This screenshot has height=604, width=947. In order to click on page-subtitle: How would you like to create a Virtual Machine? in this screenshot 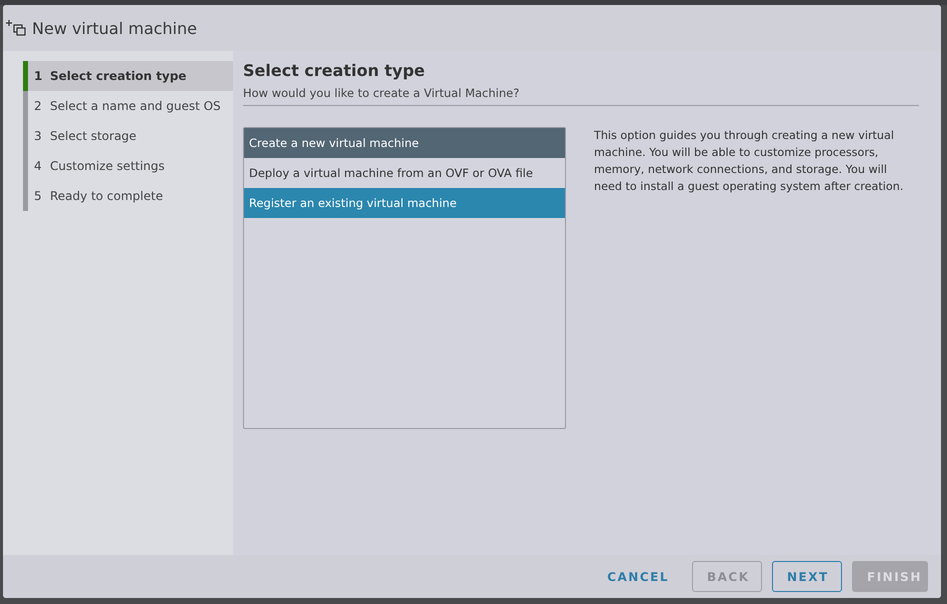, I will do `click(381, 93)`.